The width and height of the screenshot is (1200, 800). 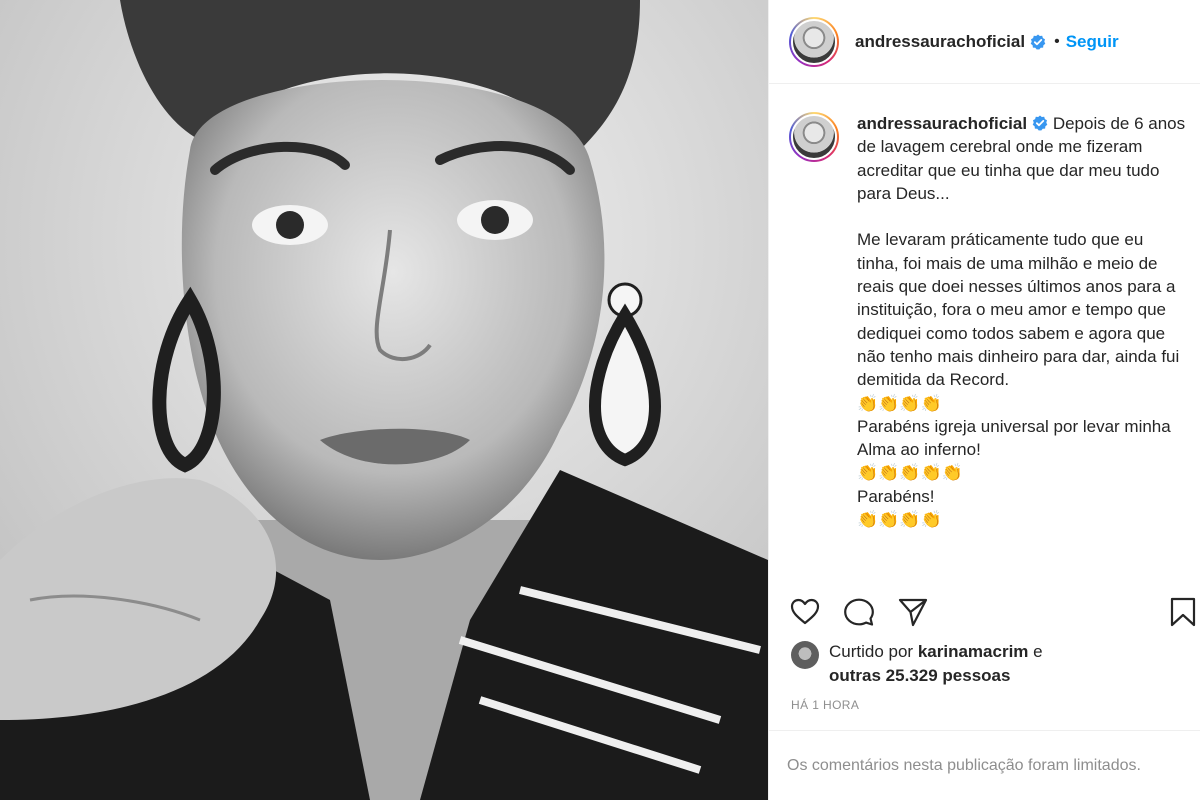 I want to click on comment-bubble-icon, so click(x=859, y=612).